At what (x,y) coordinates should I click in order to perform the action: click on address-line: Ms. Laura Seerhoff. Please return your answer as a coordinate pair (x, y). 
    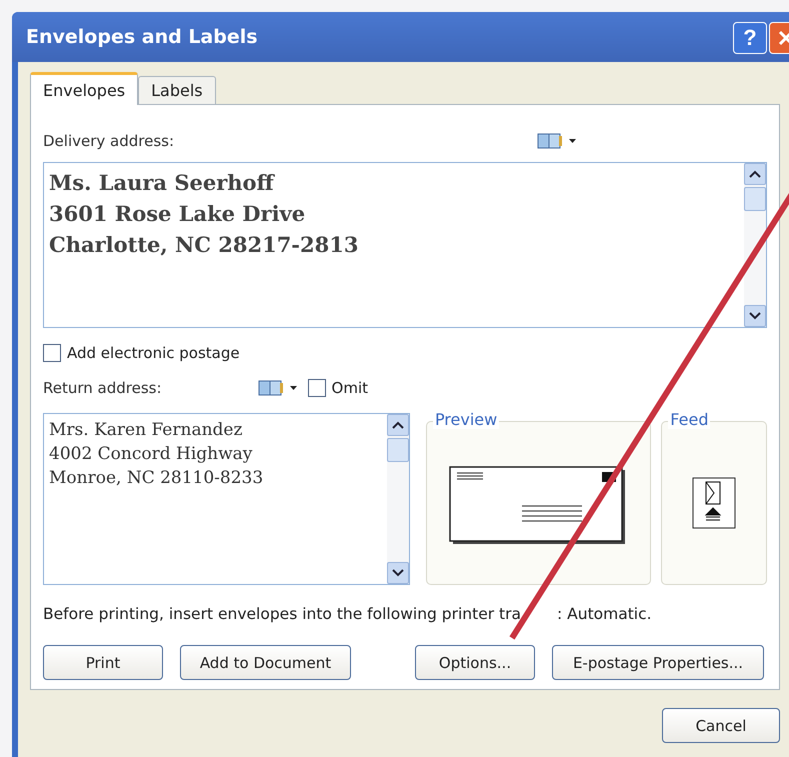
    Looking at the image, I should click on (162, 183).